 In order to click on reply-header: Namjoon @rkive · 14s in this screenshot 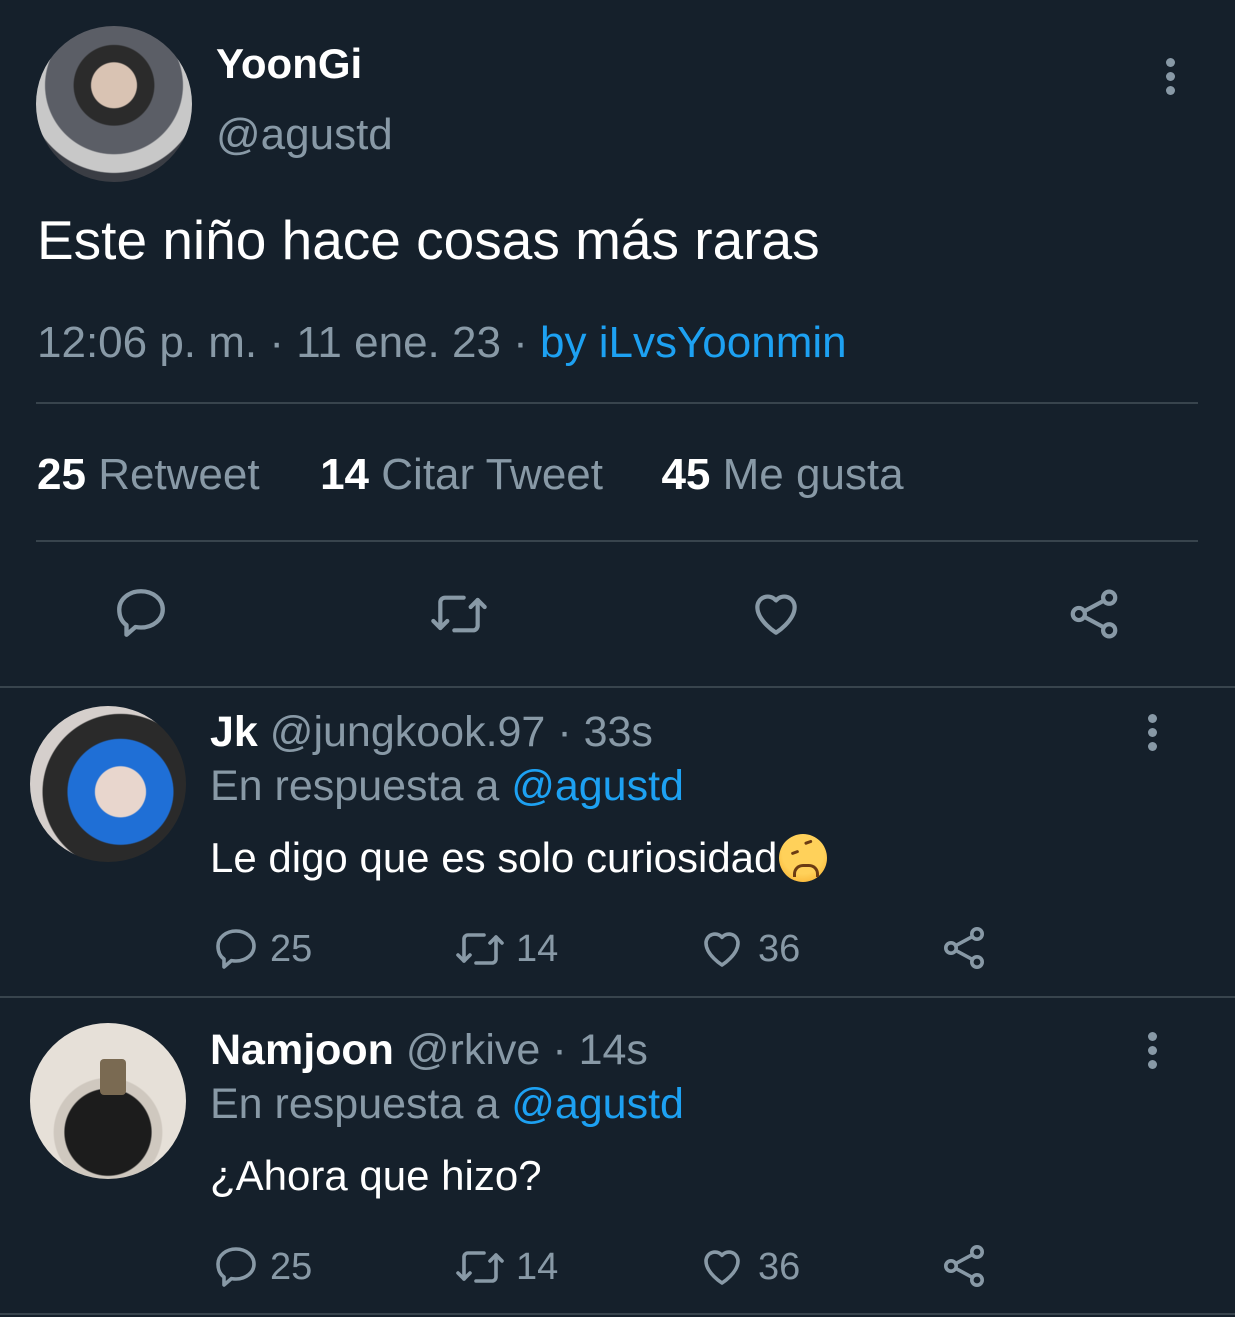, I will do `click(429, 1050)`.